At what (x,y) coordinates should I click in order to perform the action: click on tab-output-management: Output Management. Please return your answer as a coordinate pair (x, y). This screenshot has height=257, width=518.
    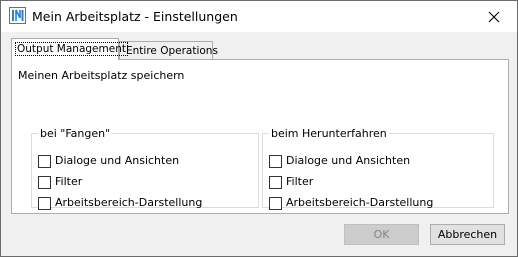
    Looking at the image, I should click on (69, 49).